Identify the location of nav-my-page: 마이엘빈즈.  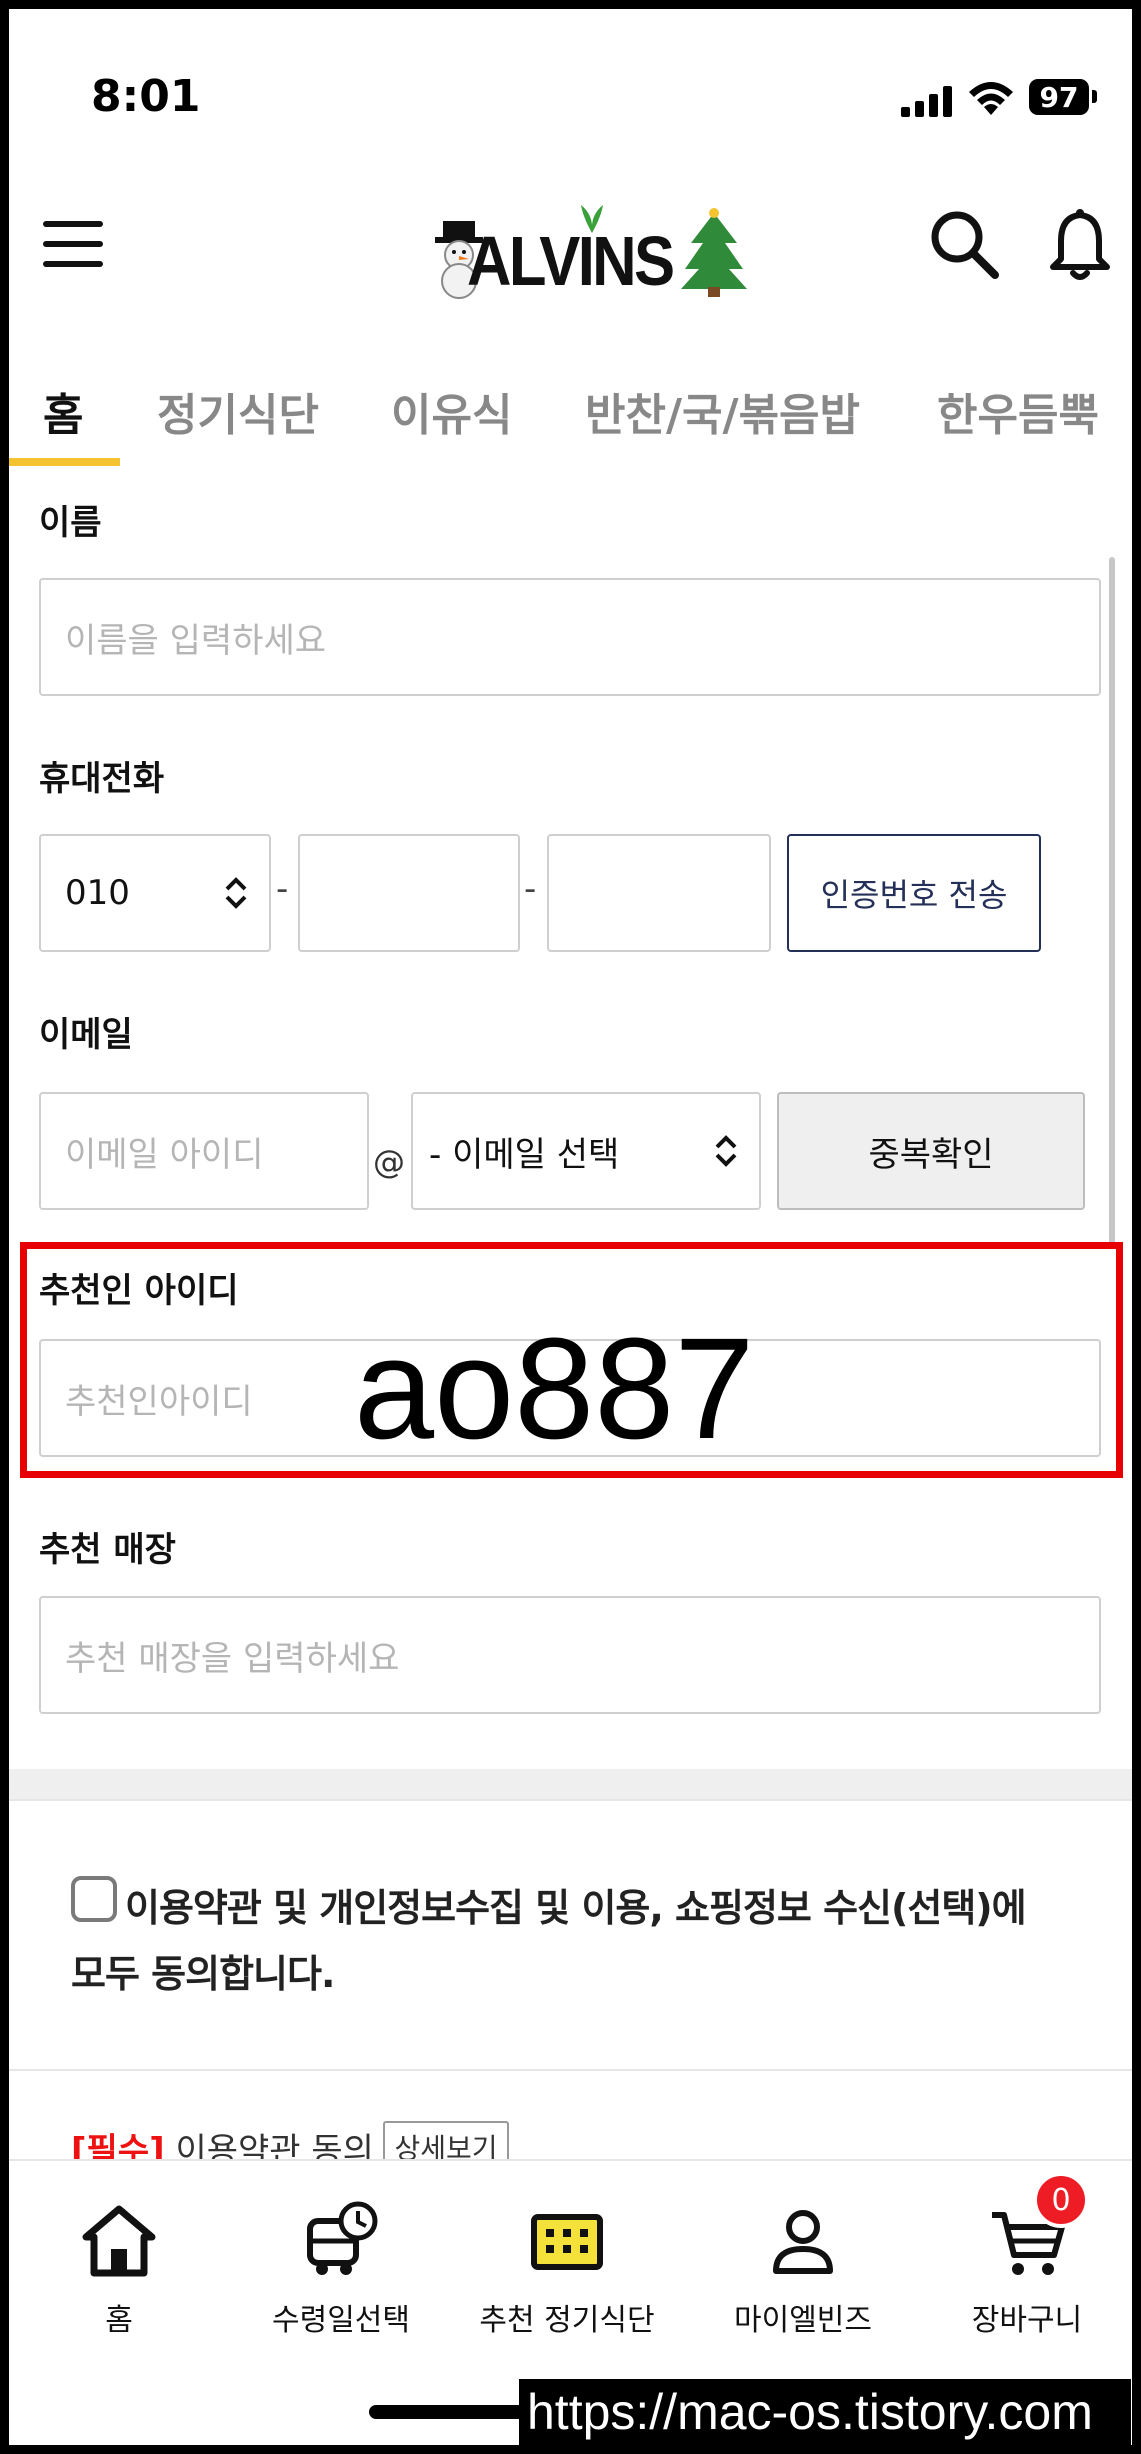
(803, 2270).